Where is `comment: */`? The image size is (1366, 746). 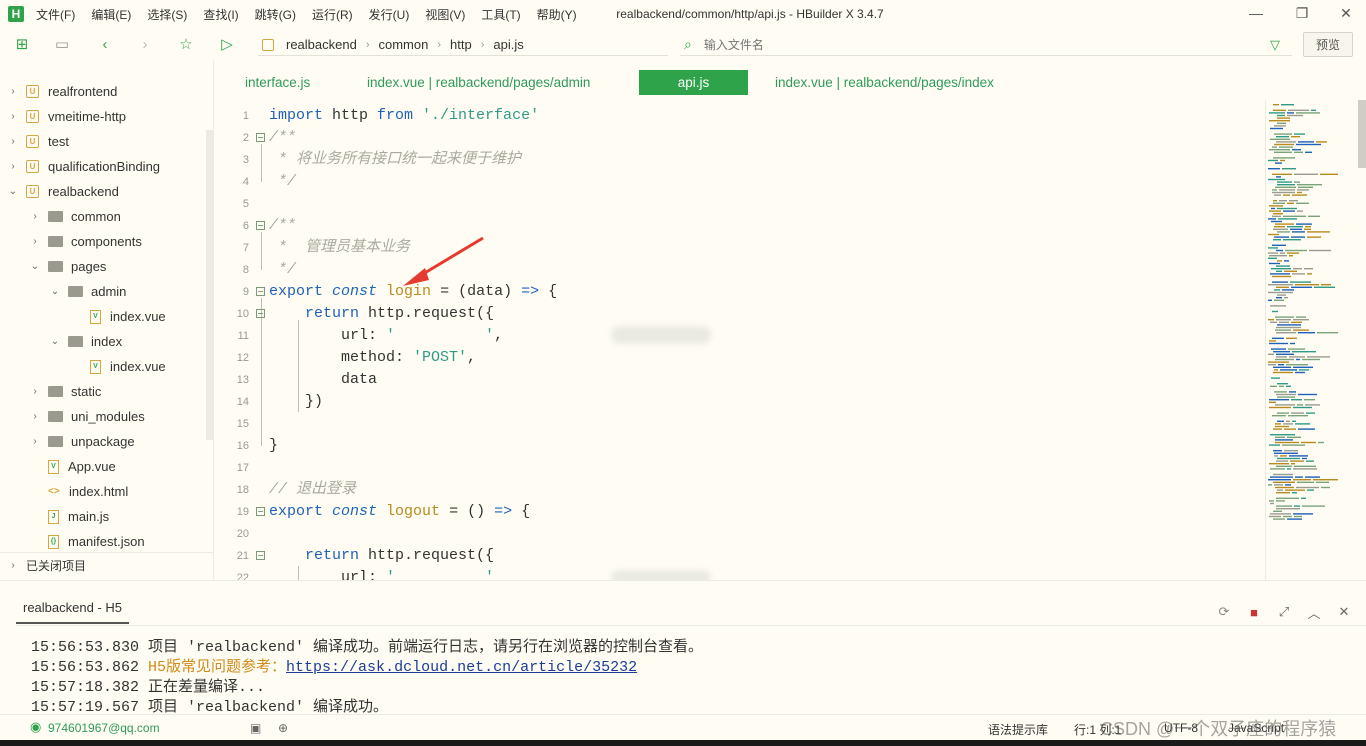
comment: */ is located at coordinates (283, 181).